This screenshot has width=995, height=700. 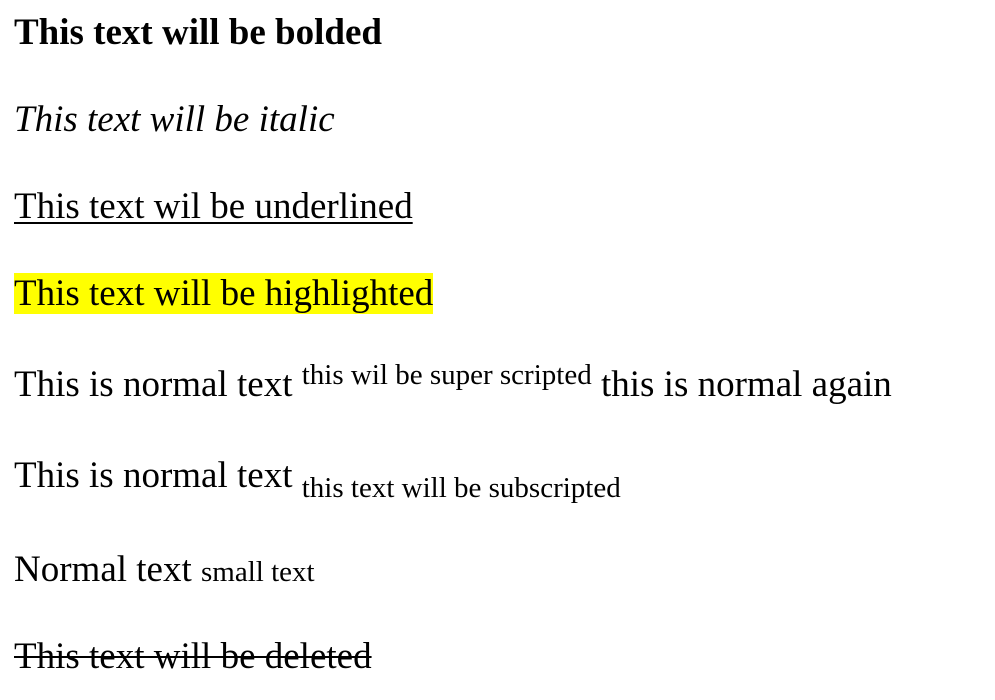 What do you see at coordinates (258, 572) in the screenshot?
I see `small-text: small text` at bounding box center [258, 572].